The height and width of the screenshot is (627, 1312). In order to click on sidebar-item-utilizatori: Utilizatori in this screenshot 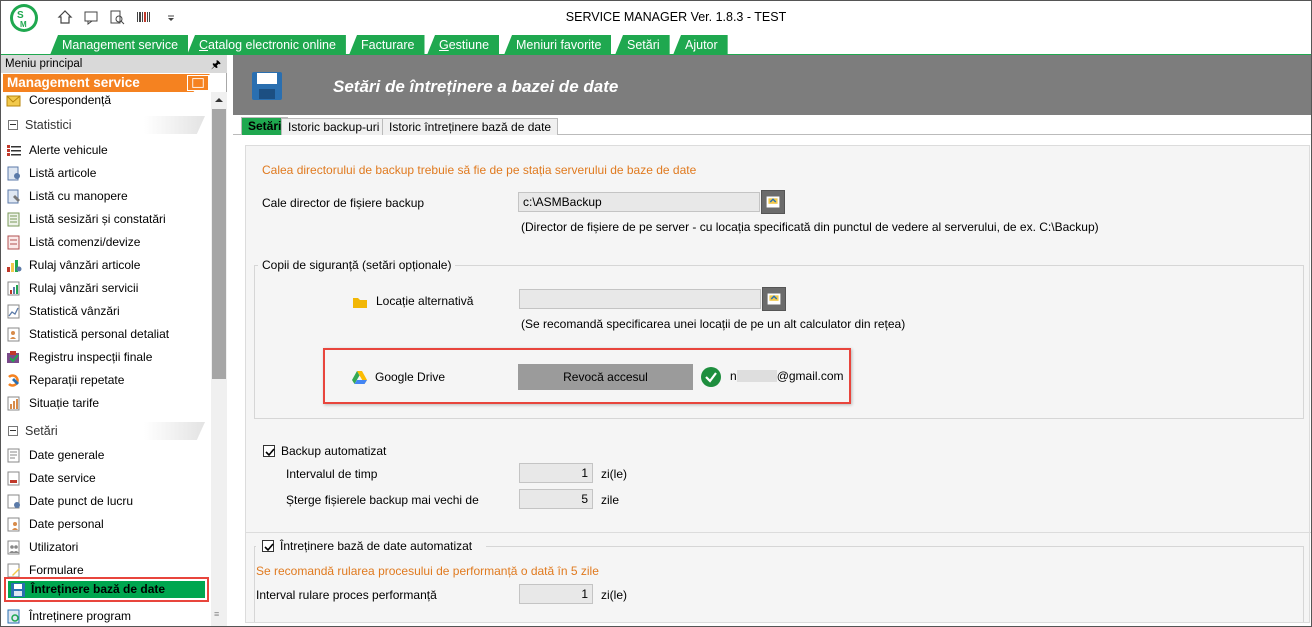, I will do `click(106, 547)`.